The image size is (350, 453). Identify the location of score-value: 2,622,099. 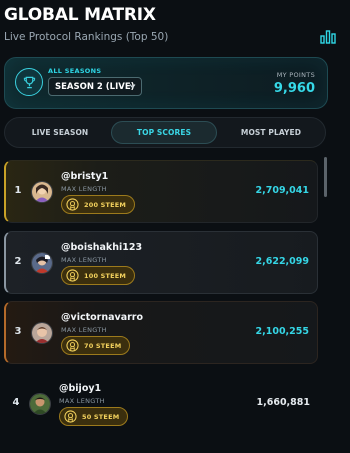
(282, 261).